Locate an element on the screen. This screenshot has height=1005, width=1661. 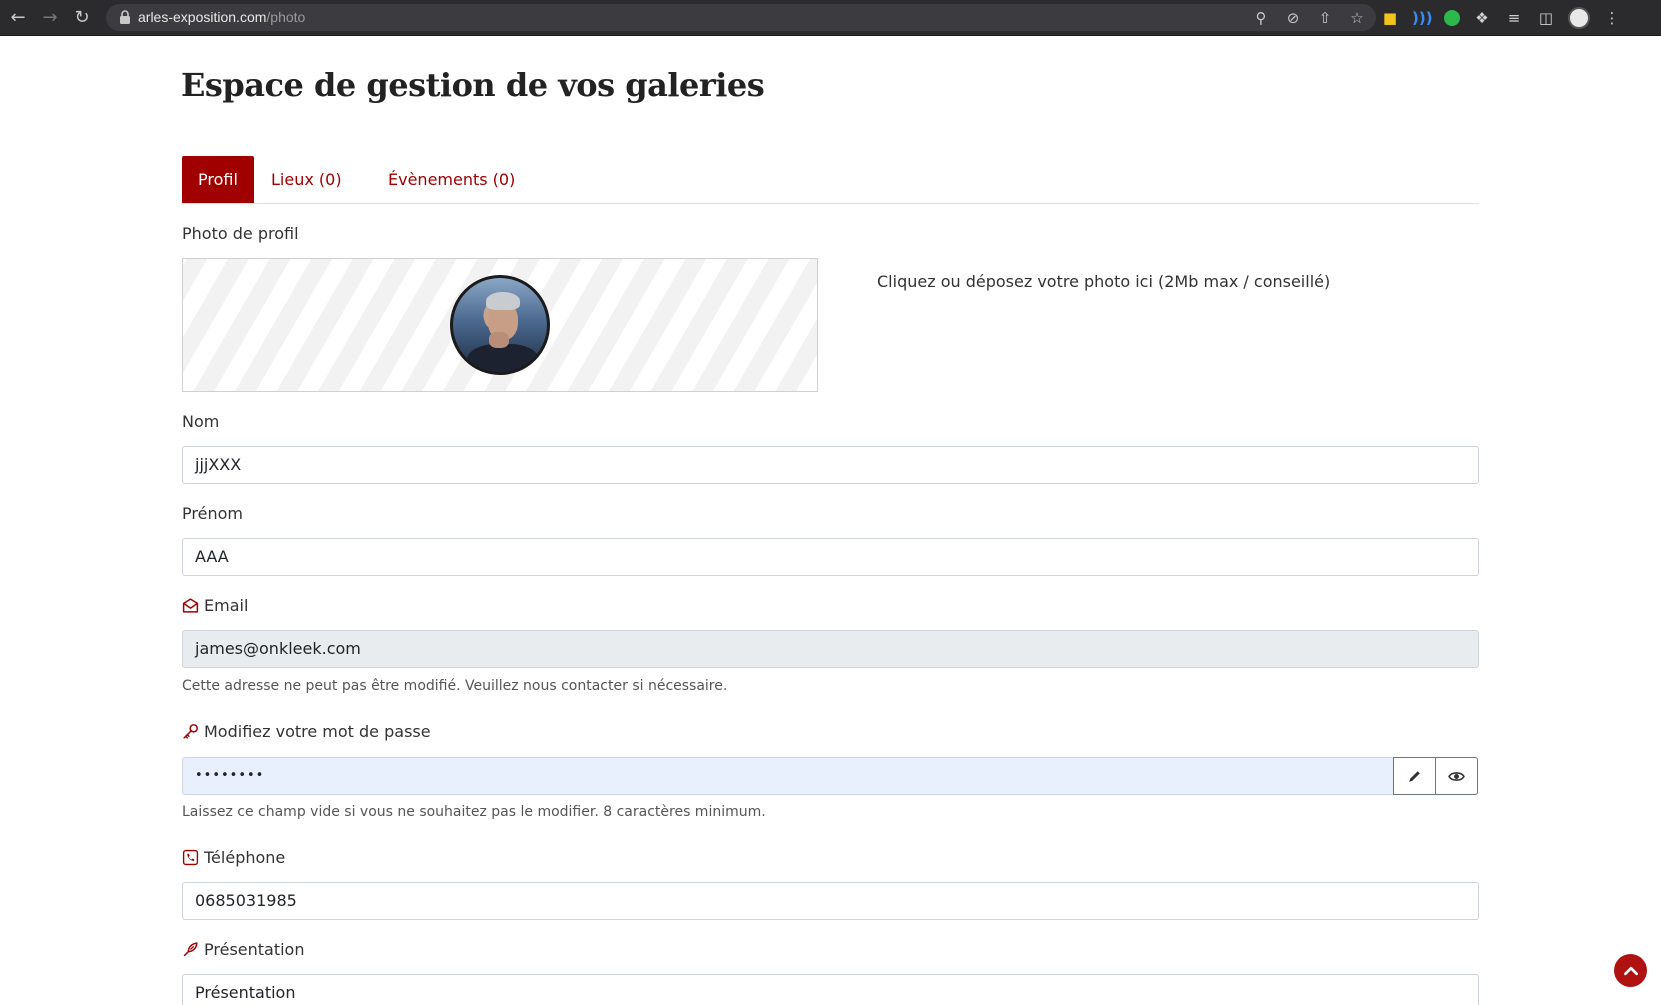
url-host: arles-exposition.com is located at coordinates (202, 17).